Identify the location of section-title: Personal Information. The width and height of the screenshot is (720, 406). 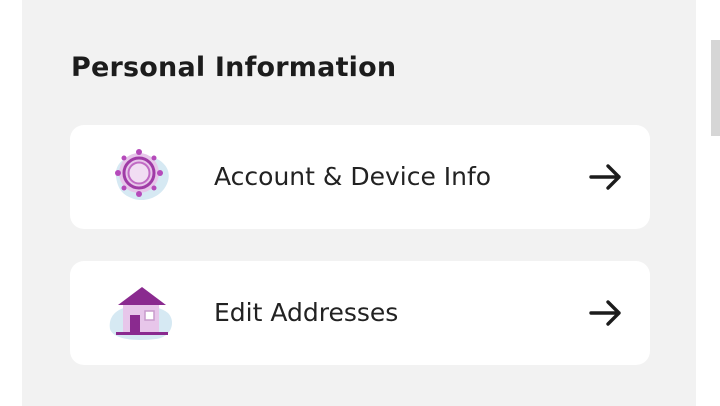
(234, 67).